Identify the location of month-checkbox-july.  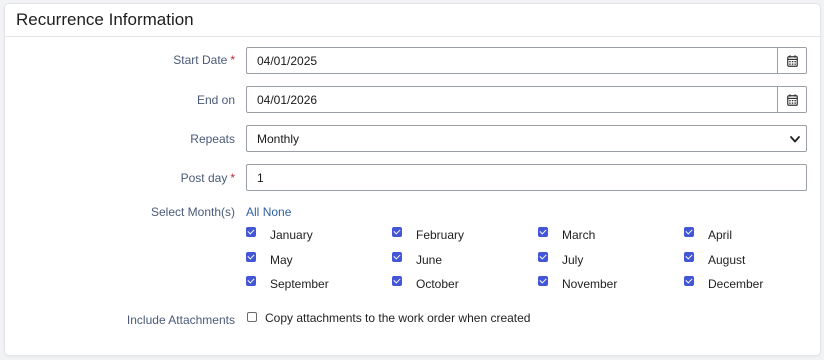
(543, 257).